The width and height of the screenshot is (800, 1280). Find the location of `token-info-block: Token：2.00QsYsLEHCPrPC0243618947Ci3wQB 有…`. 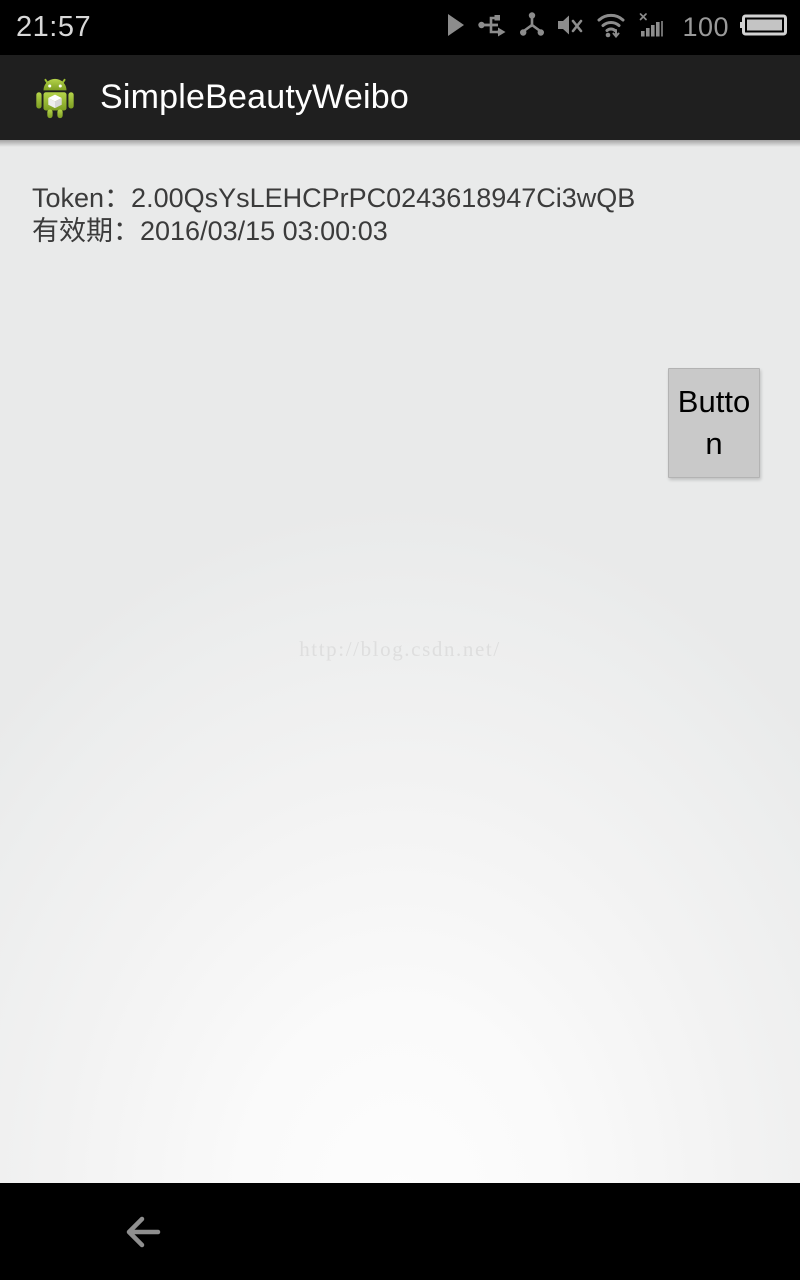

token-info-block: Token：2.00QsYsLEHCPrPC0243618947Ci3wQB 有… is located at coordinates (382, 215).